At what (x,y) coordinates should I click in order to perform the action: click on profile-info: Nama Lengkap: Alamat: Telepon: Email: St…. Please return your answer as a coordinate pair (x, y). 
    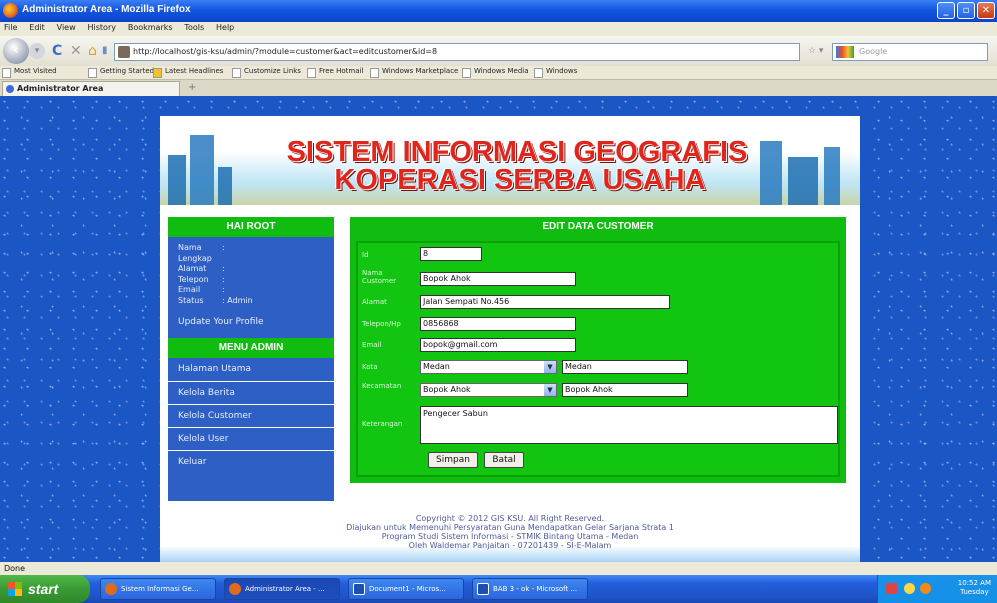
    Looking at the image, I should click on (251, 271).